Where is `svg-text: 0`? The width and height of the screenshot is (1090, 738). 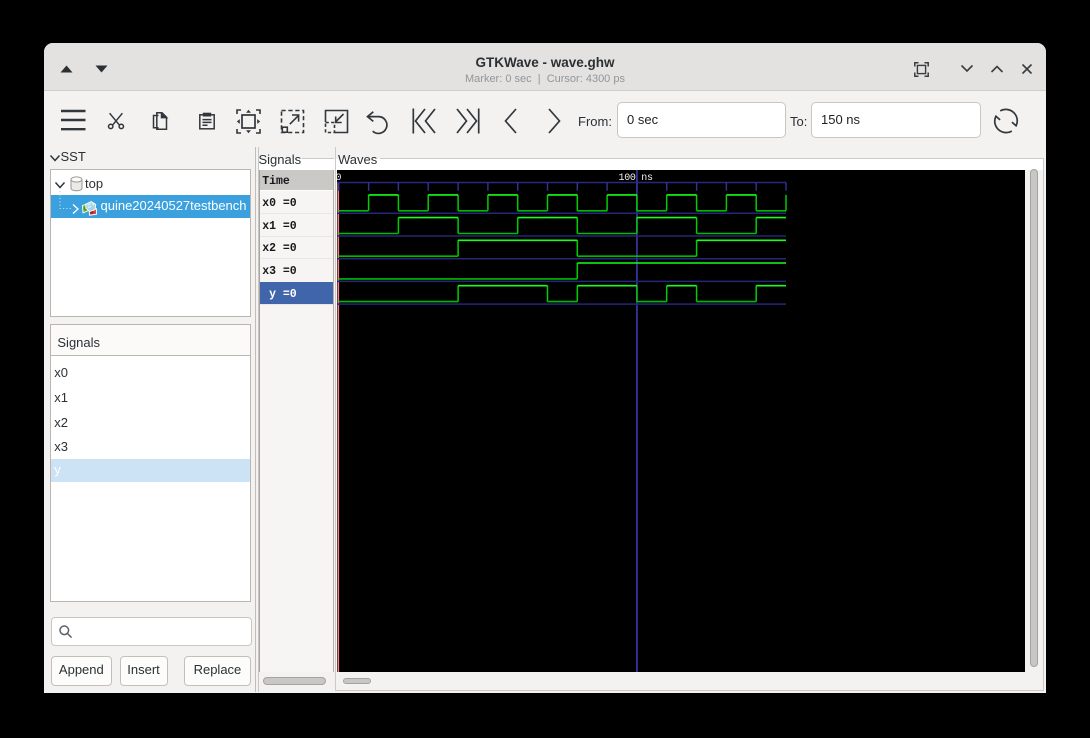
svg-text: 0 is located at coordinates (339, 178).